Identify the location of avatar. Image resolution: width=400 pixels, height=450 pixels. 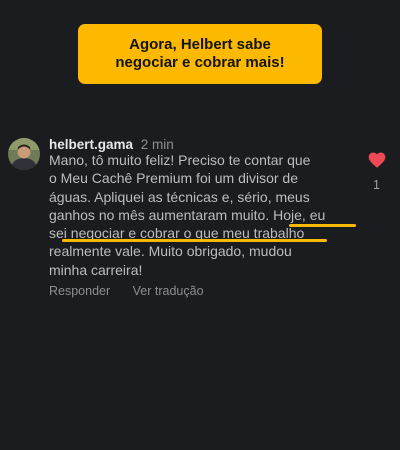
(24, 154).